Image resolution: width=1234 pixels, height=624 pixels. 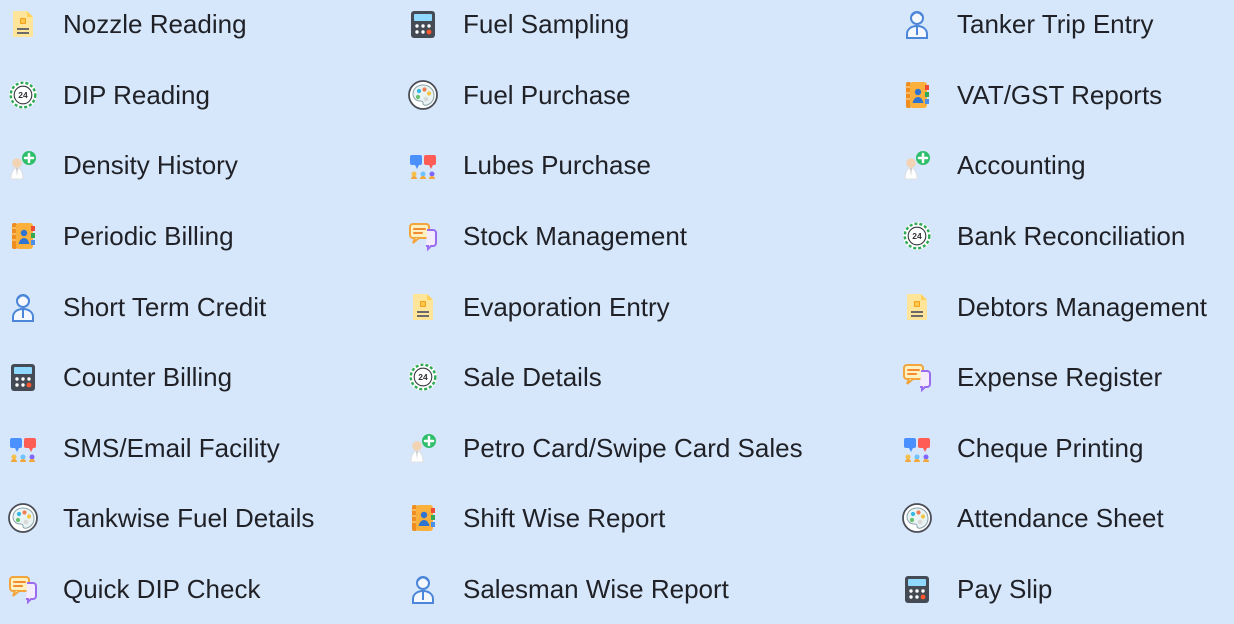 What do you see at coordinates (155, 24) in the screenshot?
I see `feature-label: Nozzle Reading` at bounding box center [155, 24].